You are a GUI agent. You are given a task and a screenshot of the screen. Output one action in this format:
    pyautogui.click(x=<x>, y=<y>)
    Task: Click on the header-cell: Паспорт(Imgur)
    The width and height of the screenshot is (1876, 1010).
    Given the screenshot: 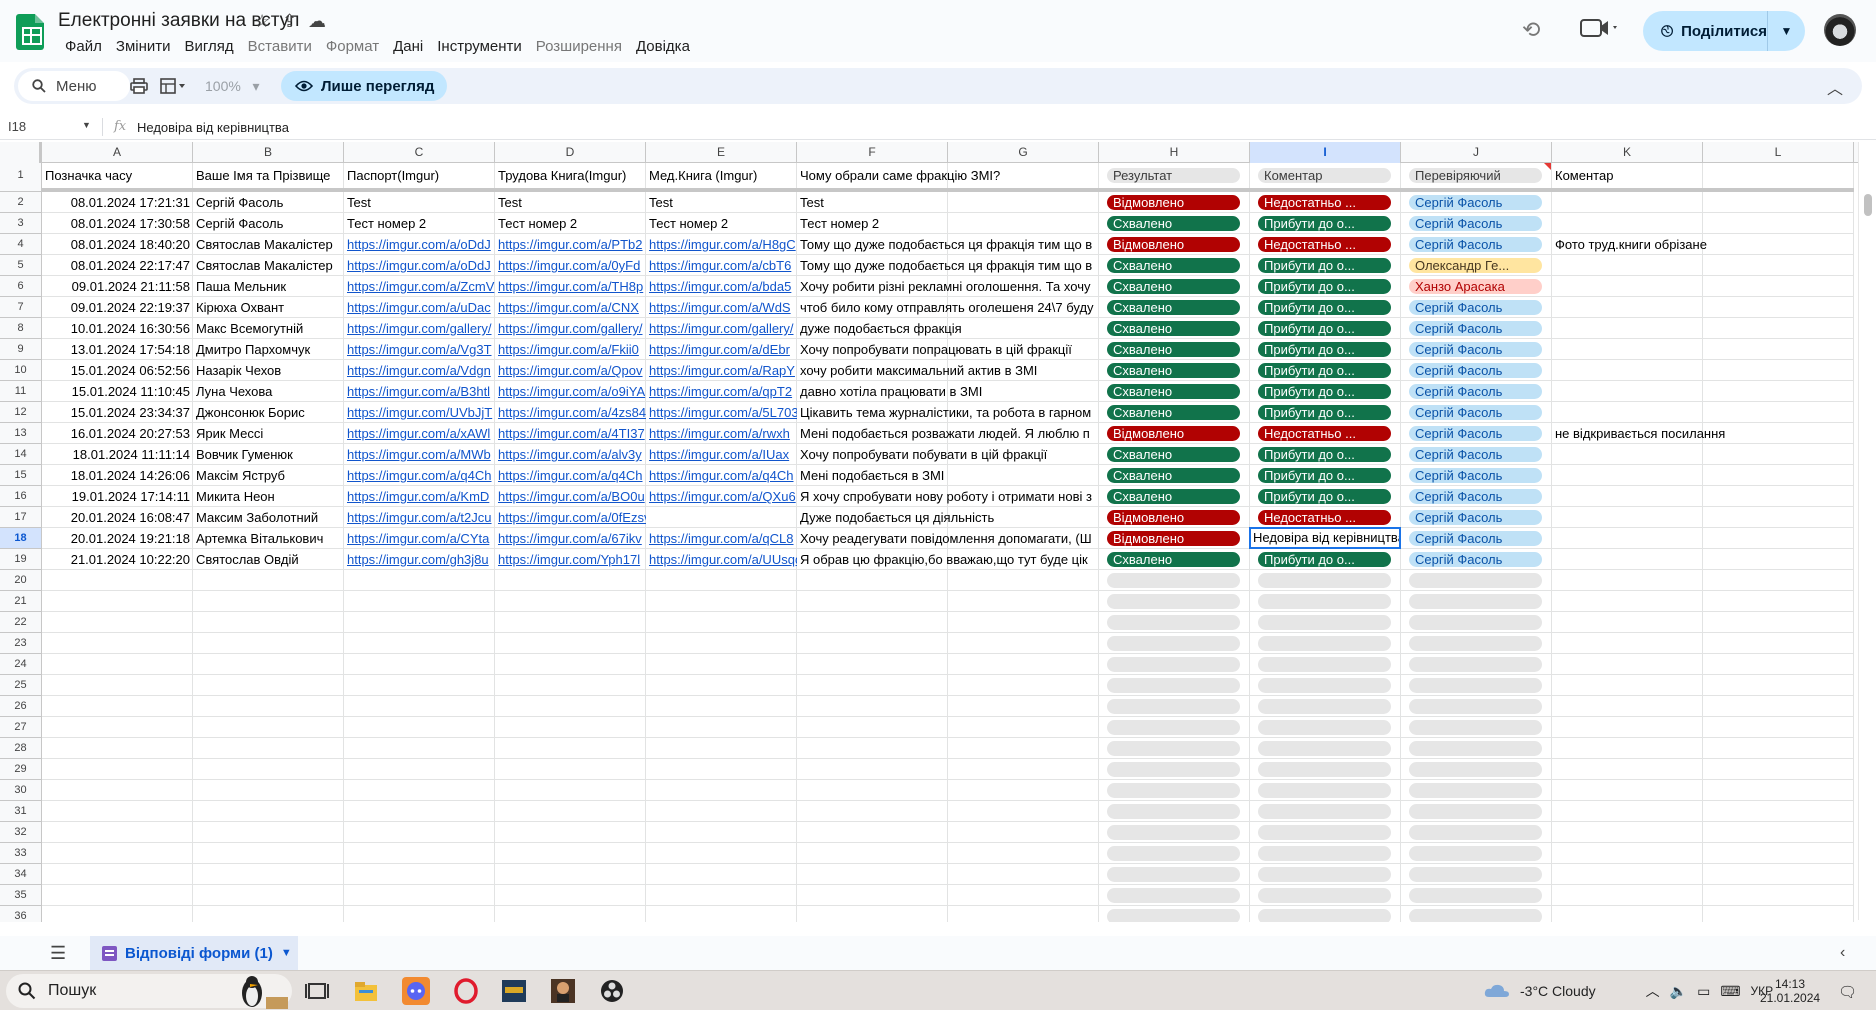 What is the action you would take?
    pyautogui.click(x=419, y=175)
    